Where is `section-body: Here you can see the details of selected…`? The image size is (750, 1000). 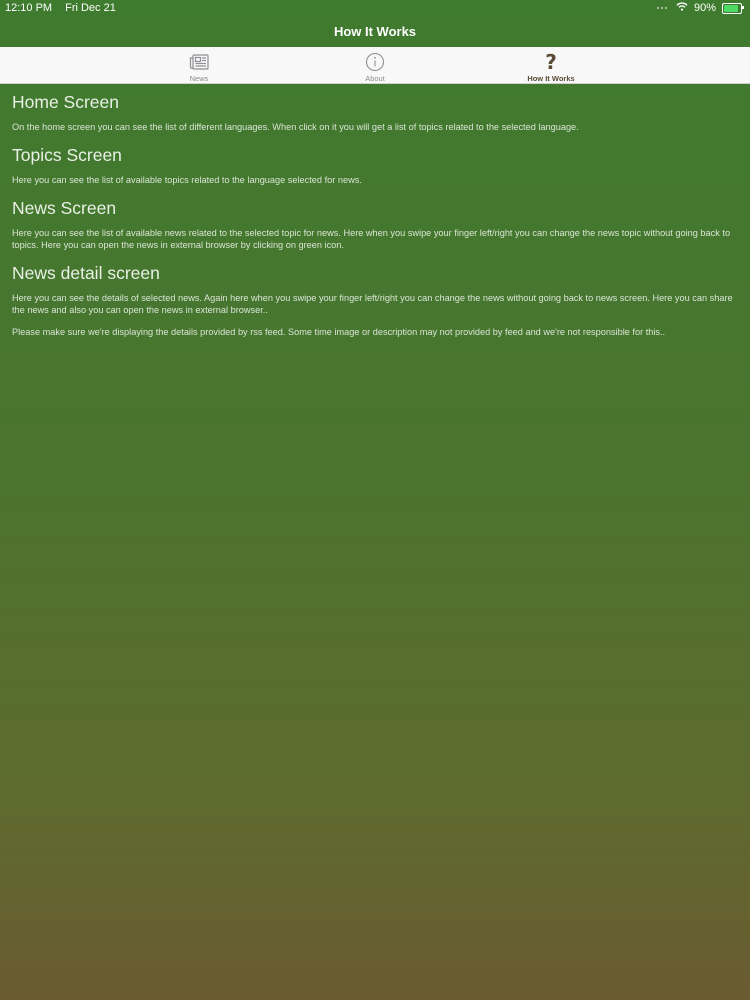 section-body: Here you can see the details of selected… is located at coordinates (372, 304).